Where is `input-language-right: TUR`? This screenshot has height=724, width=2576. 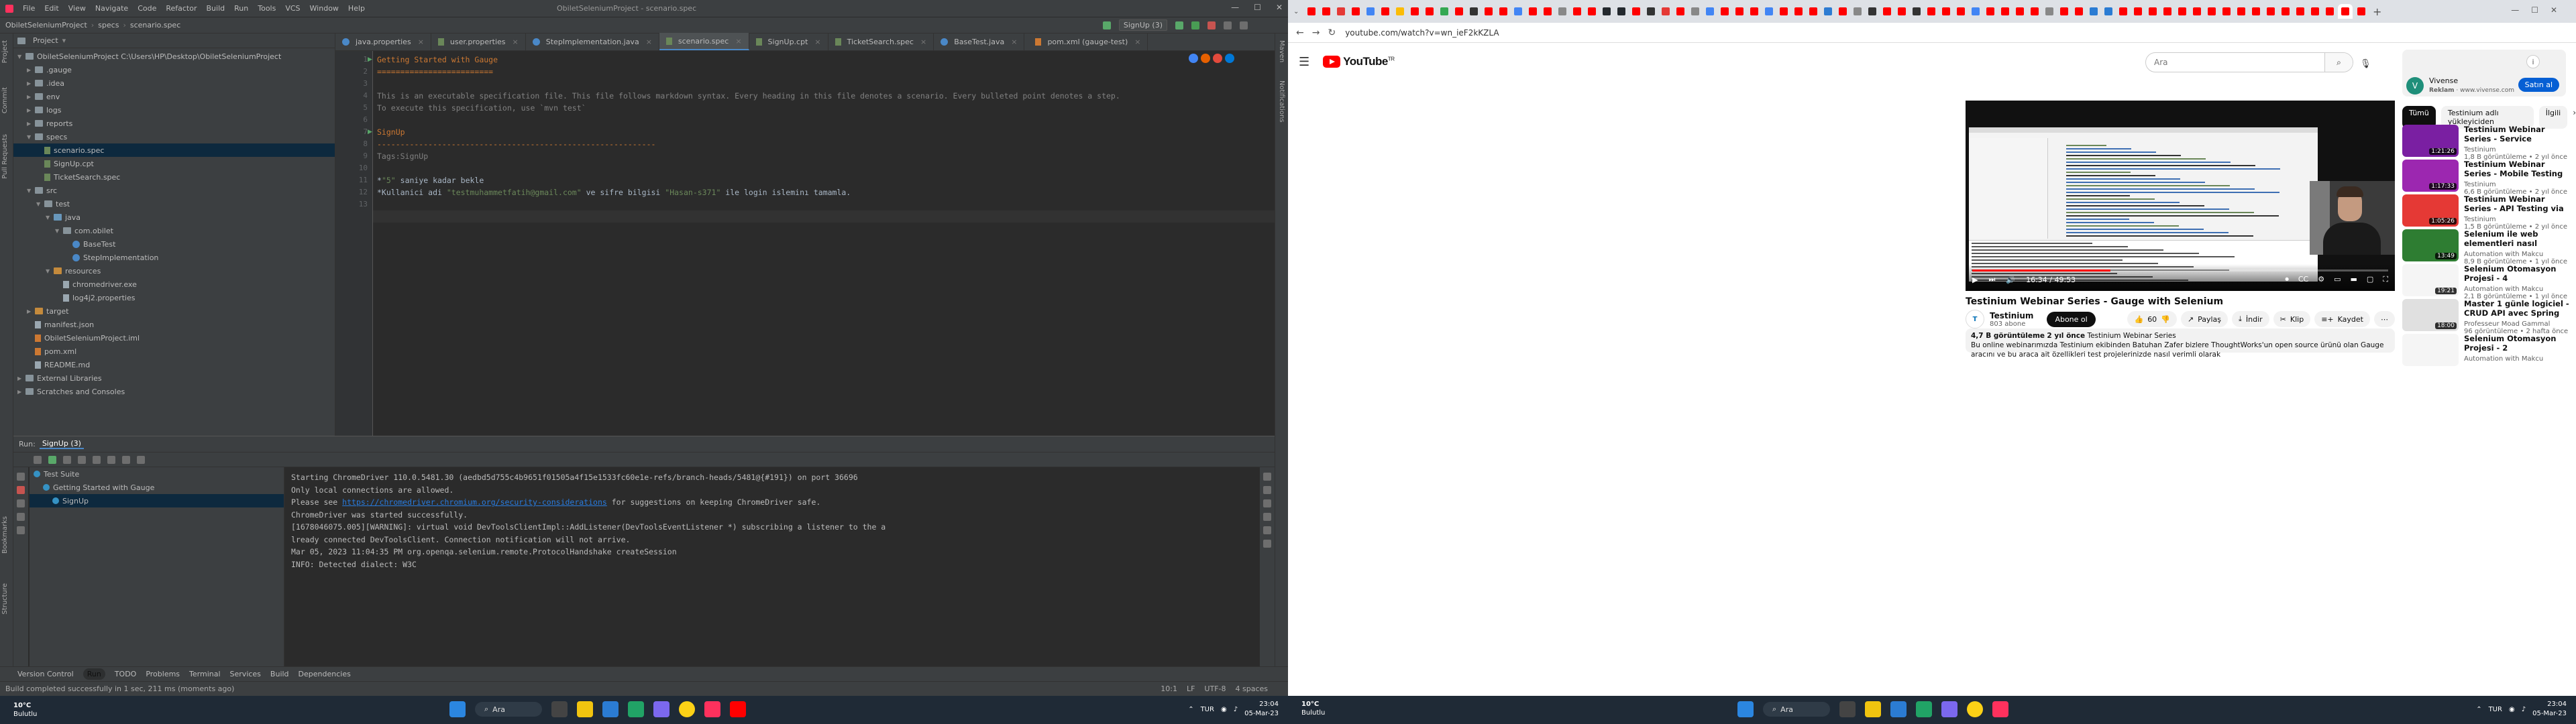
input-language-right: TUR is located at coordinates (2495, 710).